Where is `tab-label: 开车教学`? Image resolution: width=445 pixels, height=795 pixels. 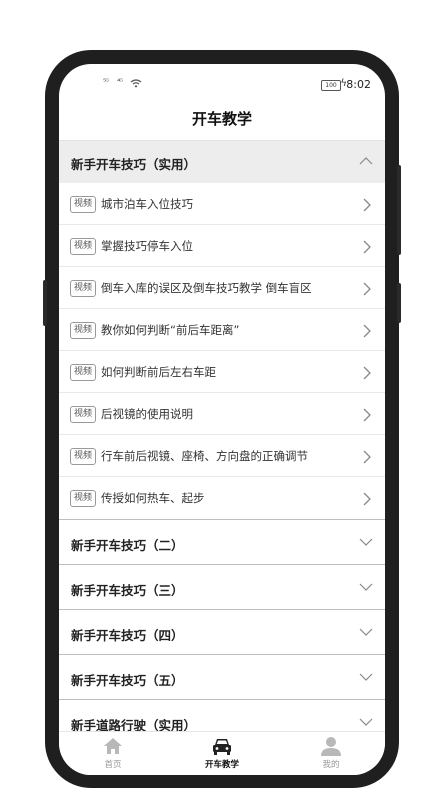 tab-label: 开车教学 is located at coordinates (221, 765).